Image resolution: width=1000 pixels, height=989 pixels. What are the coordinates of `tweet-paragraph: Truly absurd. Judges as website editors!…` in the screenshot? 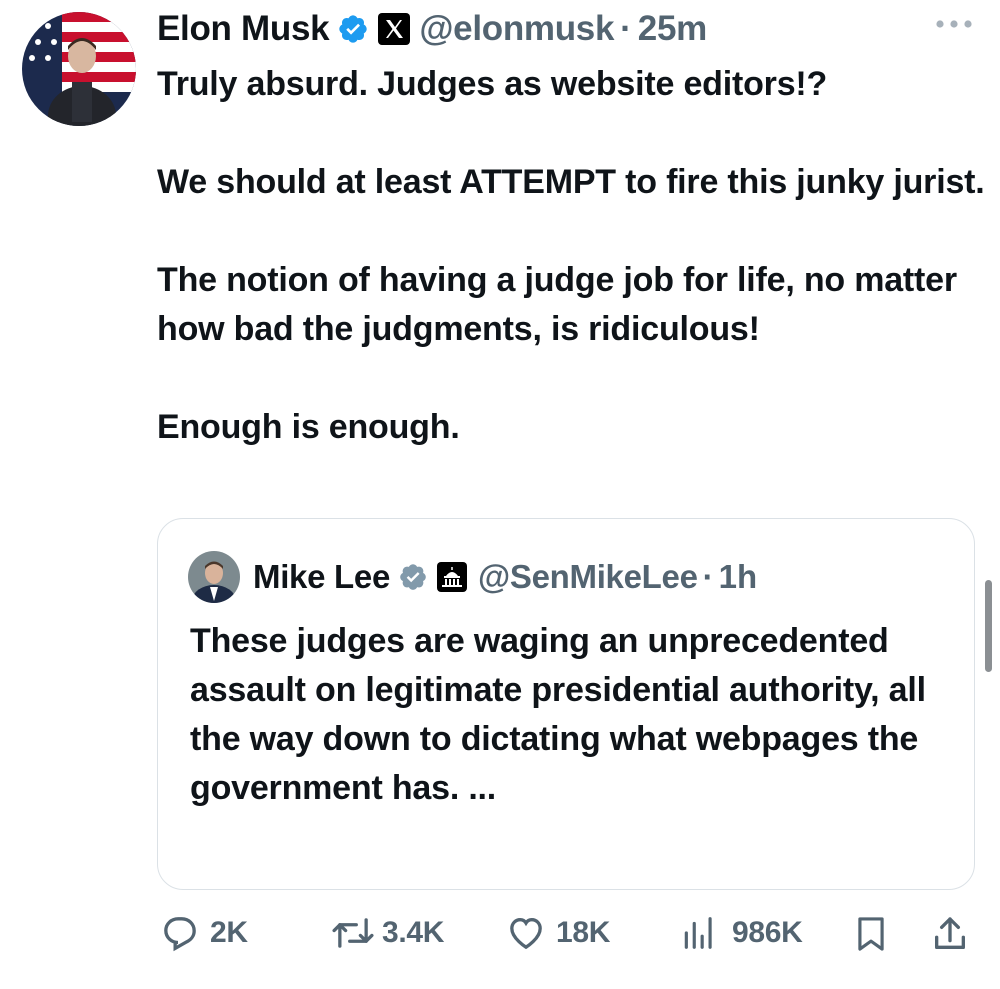 It's located at (492, 84).